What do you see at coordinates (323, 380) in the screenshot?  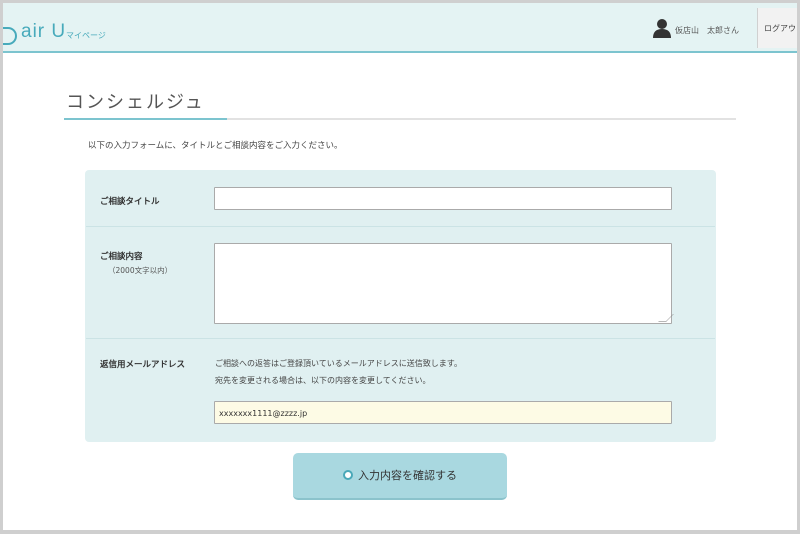 I see `email-note-line2: 宛先を変更される場合は、以下の内容を変更してください。` at bounding box center [323, 380].